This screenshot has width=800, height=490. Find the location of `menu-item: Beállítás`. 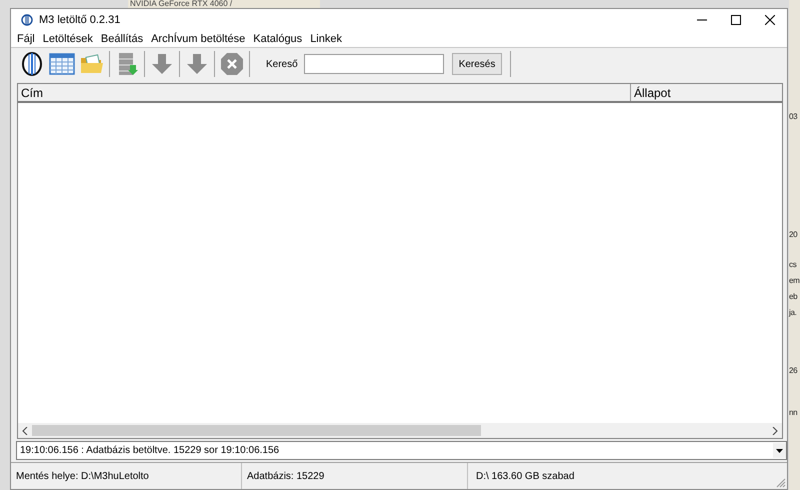

menu-item: Beállítás is located at coordinates (122, 39).